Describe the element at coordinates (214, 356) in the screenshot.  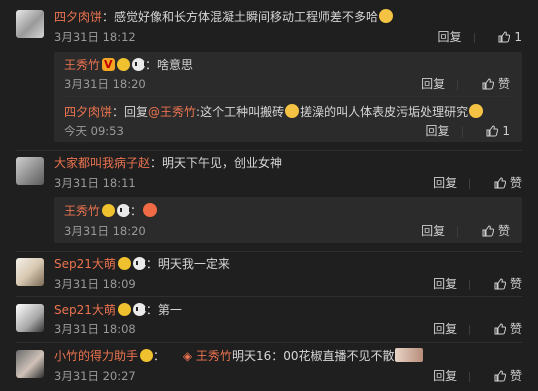
I see `mention-link: 王秀竹` at that location.